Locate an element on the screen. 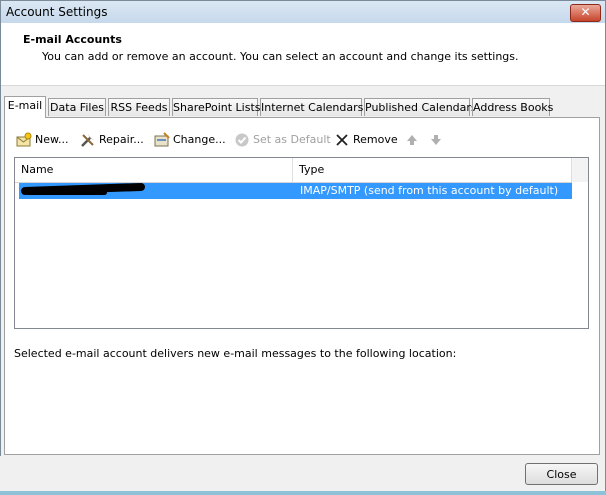 This screenshot has height=495, width=606. tab-sharepoint-lists: SharePoint Lists is located at coordinates (216, 107).